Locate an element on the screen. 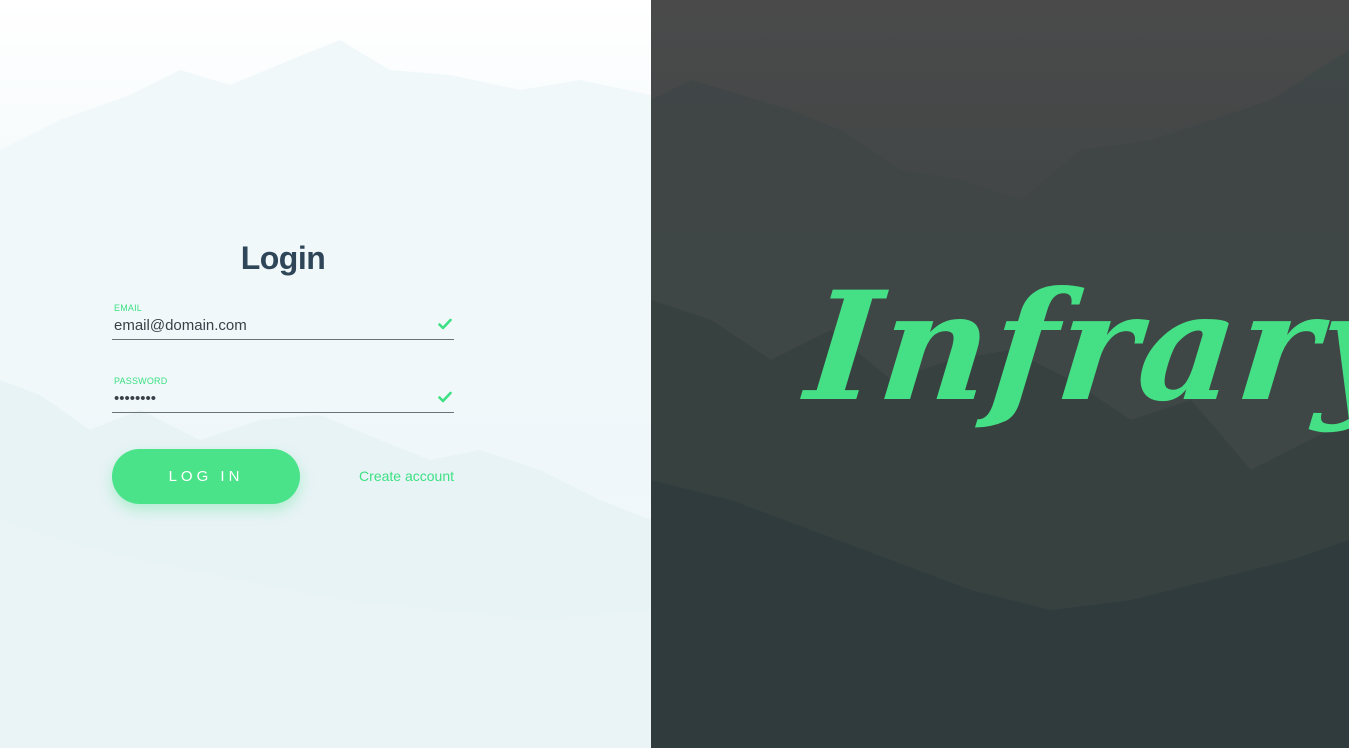 This screenshot has width=1349, height=748. email-field is located at coordinates (269, 325).